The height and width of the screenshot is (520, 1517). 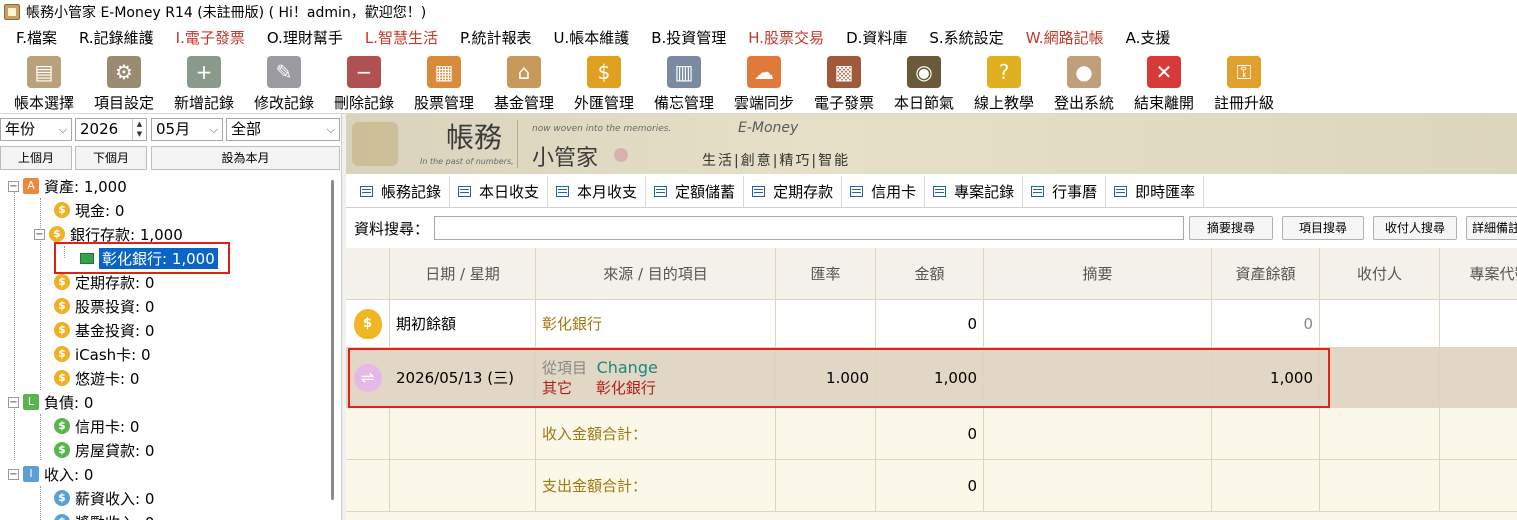 What do you see at coordinates (332, 340) in the screenshot?
I see `scrollbar-thumb` at bounding box center [332, 340].